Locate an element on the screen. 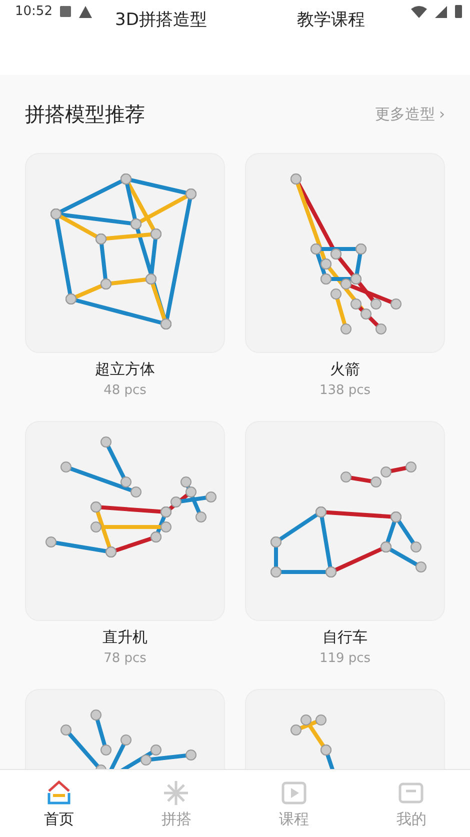 Image resolution: width=470 pixels, height=837 pixels. section-title: 拼搭模型推荐 is located at coordinates (85, 114).